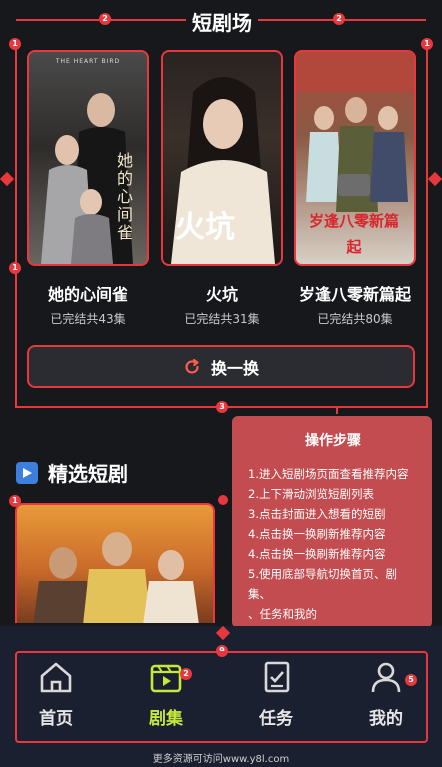 This screenshot has width=442, height=767. What do you see at coordinates (186, 674) in the screenshot?
I see `notification-badge: 2` at bounding box center [186, 674].